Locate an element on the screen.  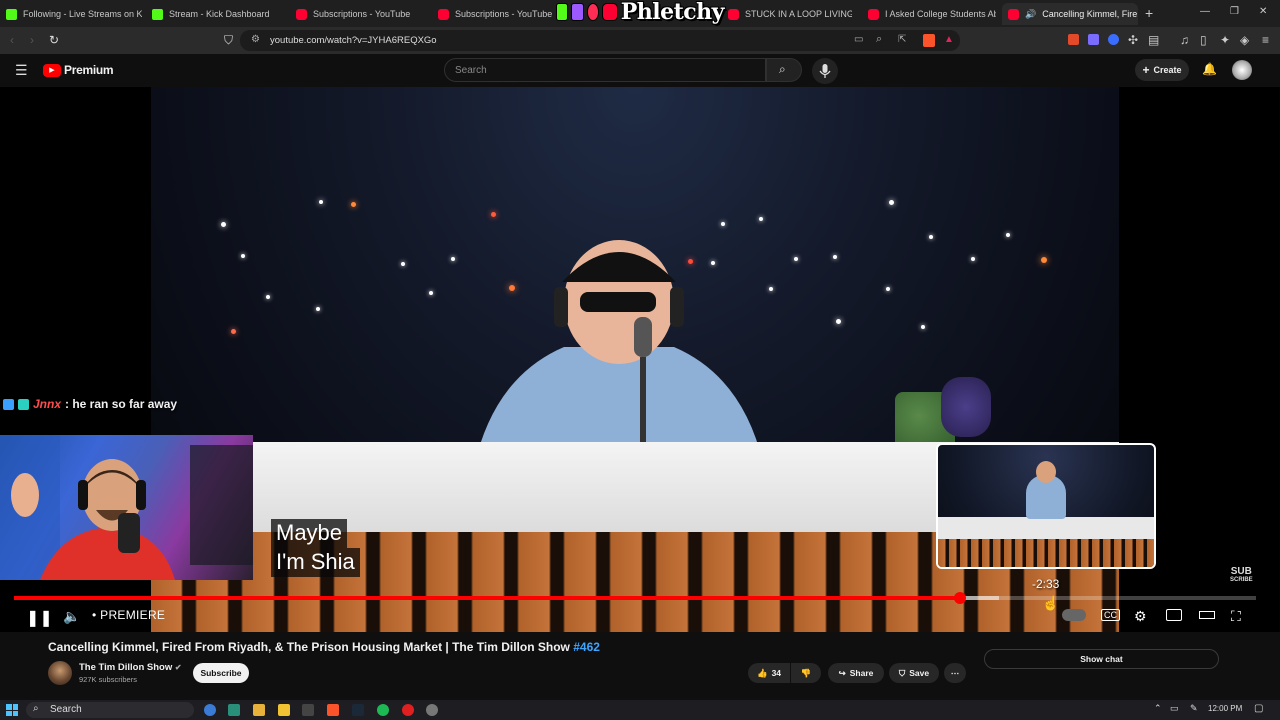
youtube-logo: ▶ Premium is located at coordinates (78, 70).